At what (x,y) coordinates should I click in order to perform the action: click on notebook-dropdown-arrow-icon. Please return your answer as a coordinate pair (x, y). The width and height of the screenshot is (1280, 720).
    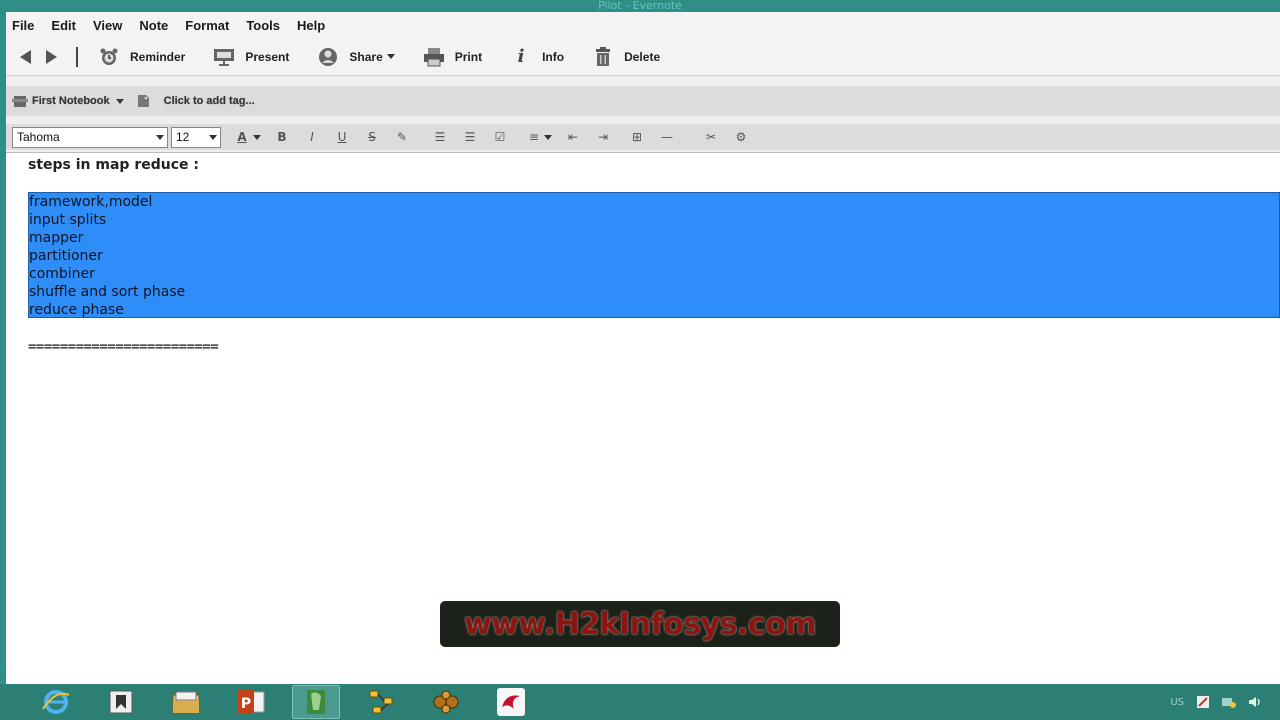
    Looking at the image, I should click on (119, 101).